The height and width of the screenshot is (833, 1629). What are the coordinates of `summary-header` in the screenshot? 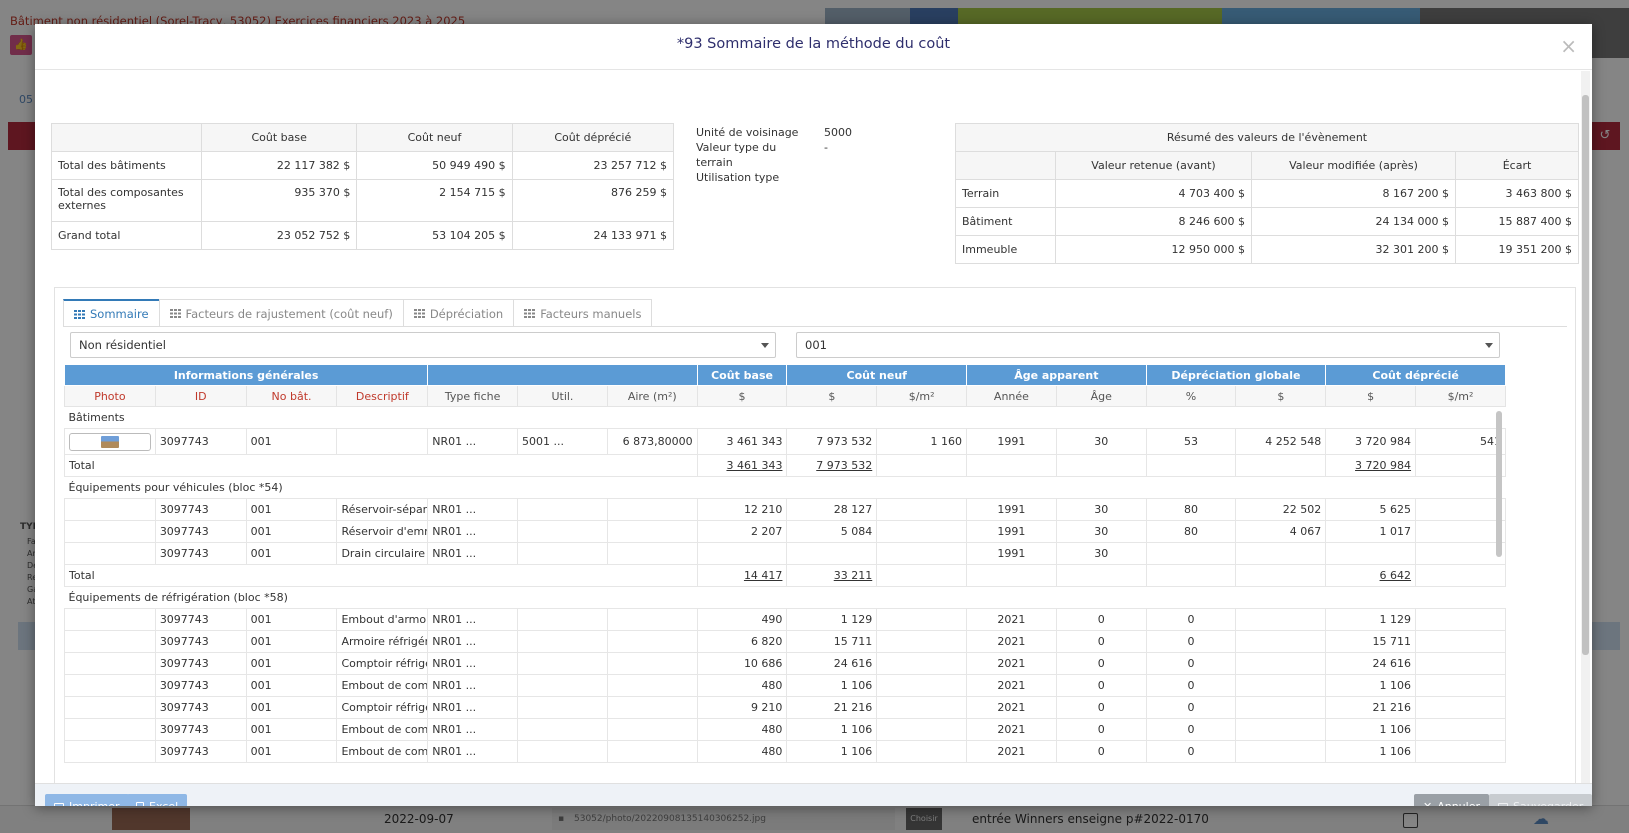 It's located at (126, 137).